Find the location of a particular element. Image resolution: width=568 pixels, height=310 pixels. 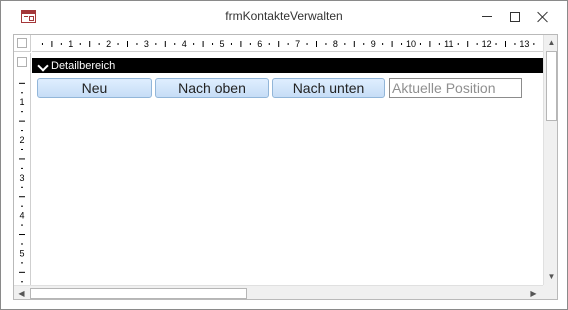

title-bar: frmKontakteVerwalten is located at coordinates (284, 16).